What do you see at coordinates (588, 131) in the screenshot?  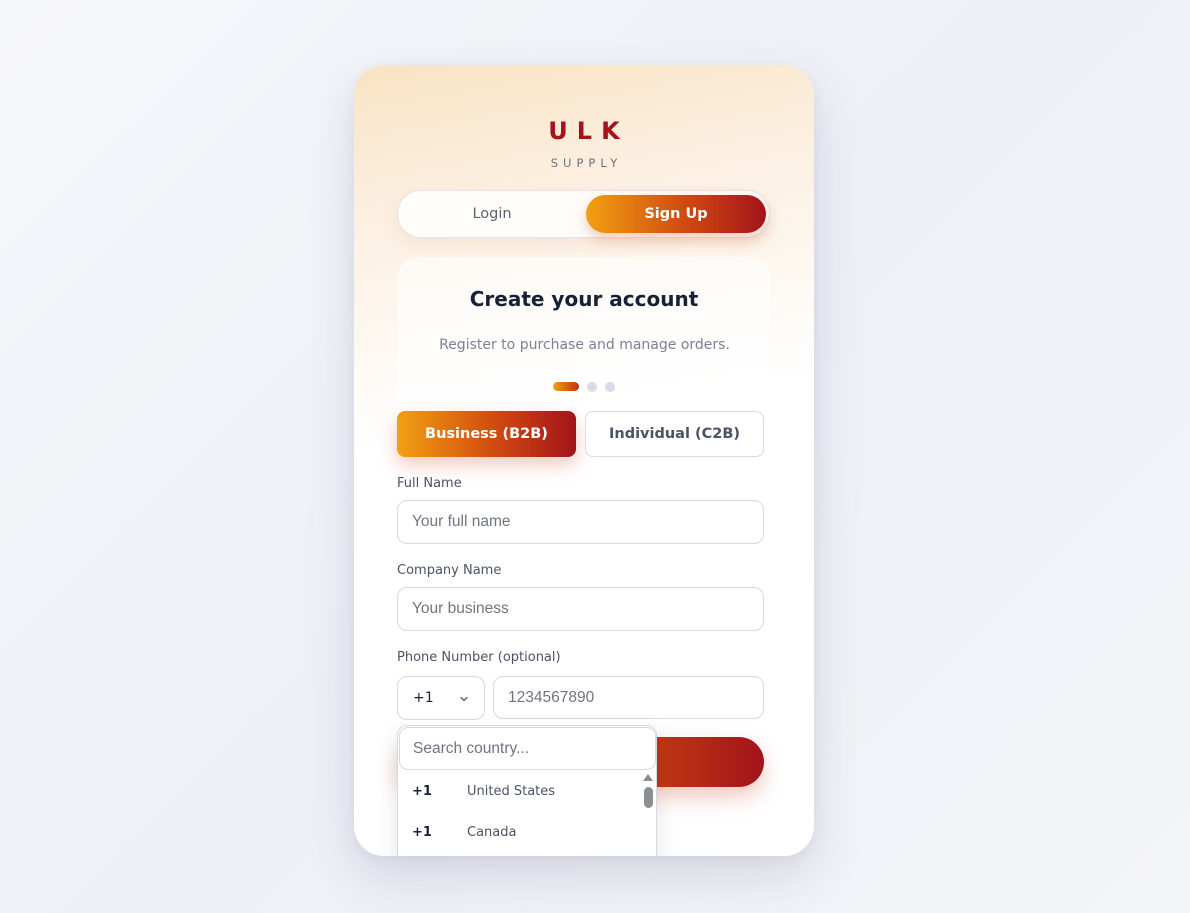 I see `brand-logo: ULK` at bounding box center [588, 131].